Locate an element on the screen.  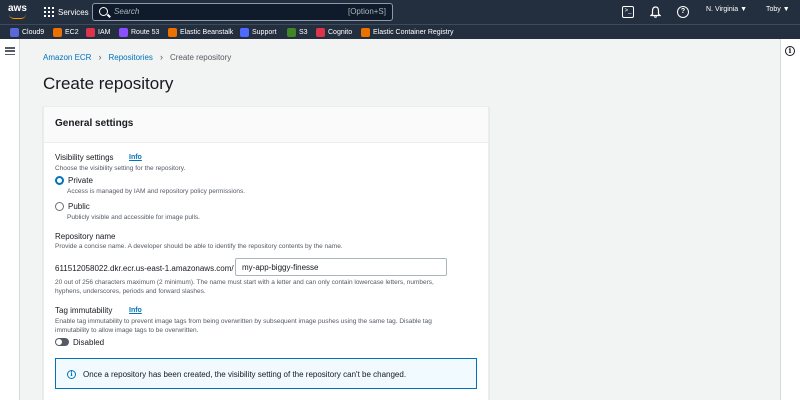
menu-icon is located at coordinates (10, 51).